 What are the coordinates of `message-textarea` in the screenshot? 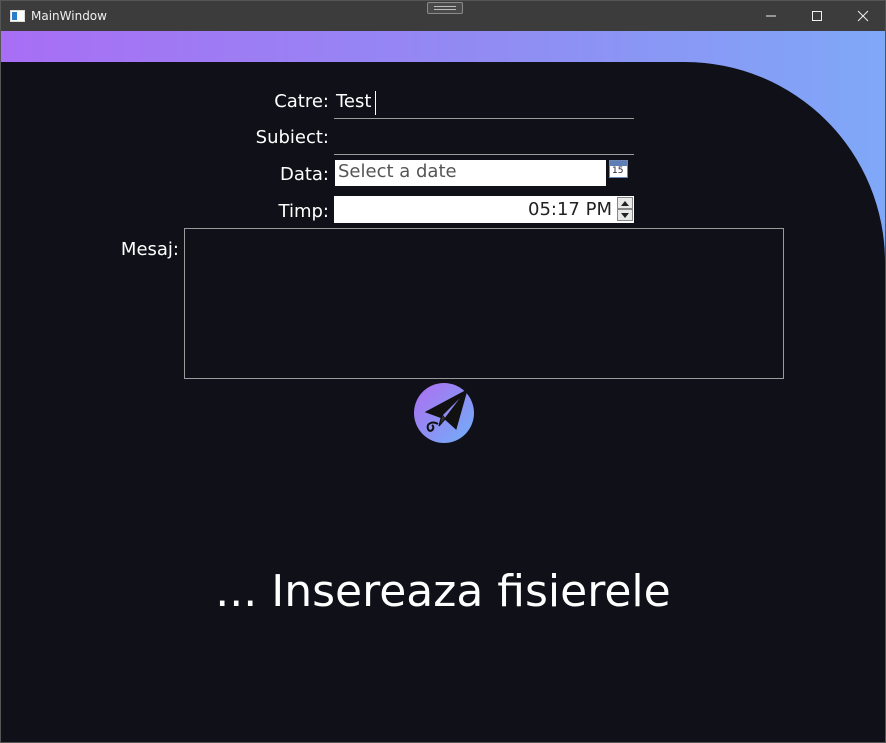 It's located at (484, 303).